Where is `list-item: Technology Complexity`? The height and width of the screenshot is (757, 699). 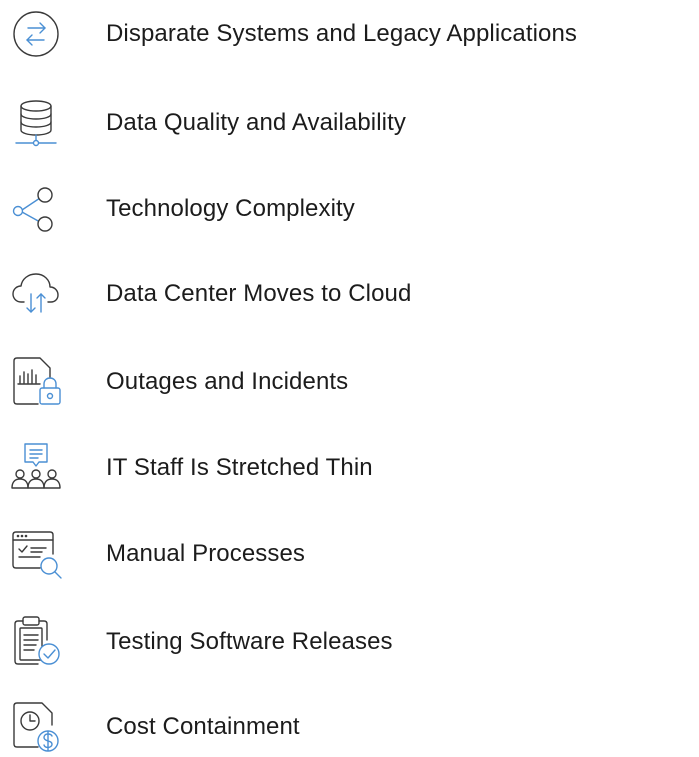 list-item: Technology Complexity is located at coordinates (349, 209).